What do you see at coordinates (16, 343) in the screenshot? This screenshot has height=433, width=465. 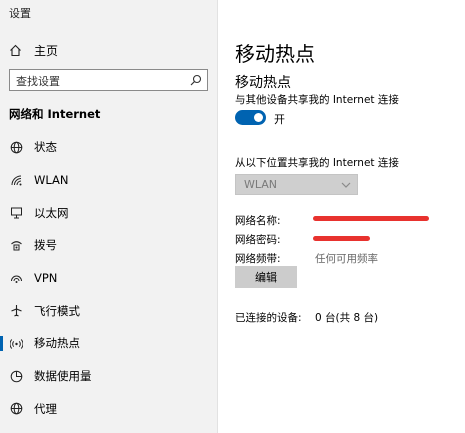 I see `hotspot-icon` at bounding box center [16, 343].